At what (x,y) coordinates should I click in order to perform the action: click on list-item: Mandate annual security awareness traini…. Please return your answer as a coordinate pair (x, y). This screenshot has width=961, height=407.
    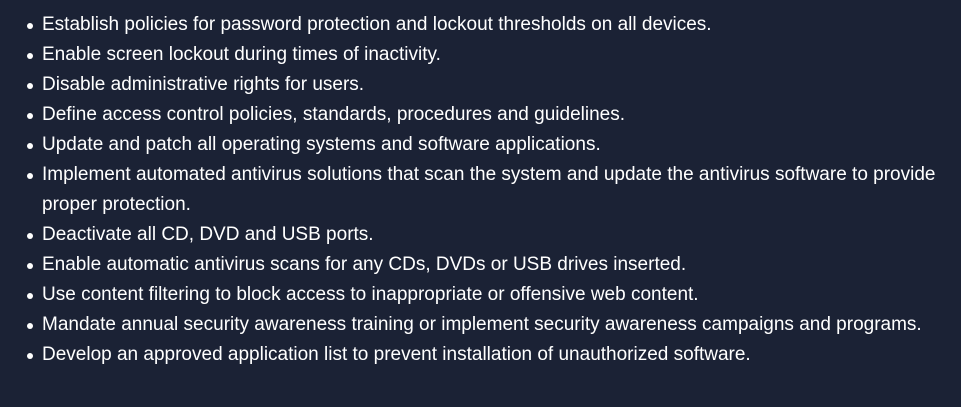
    Looking at the image, I should click on (489, 325).